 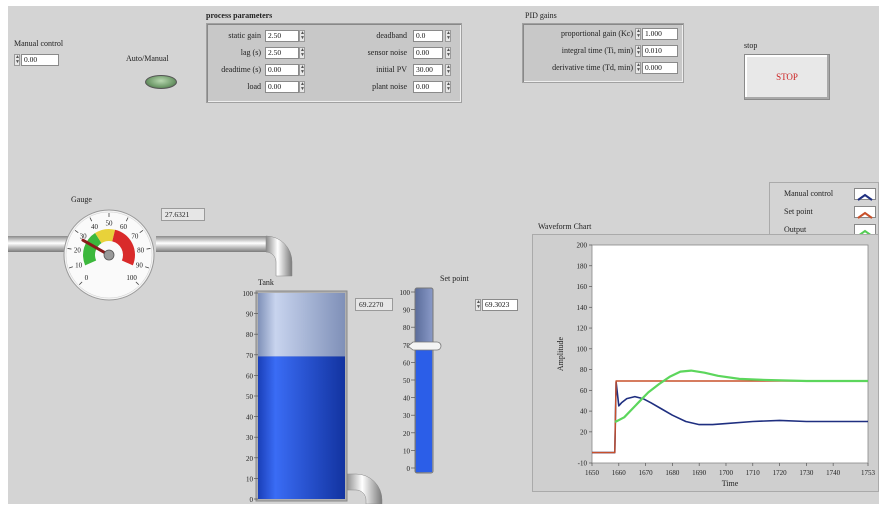 I want to click on plot-area, so click(x=730, y=354).